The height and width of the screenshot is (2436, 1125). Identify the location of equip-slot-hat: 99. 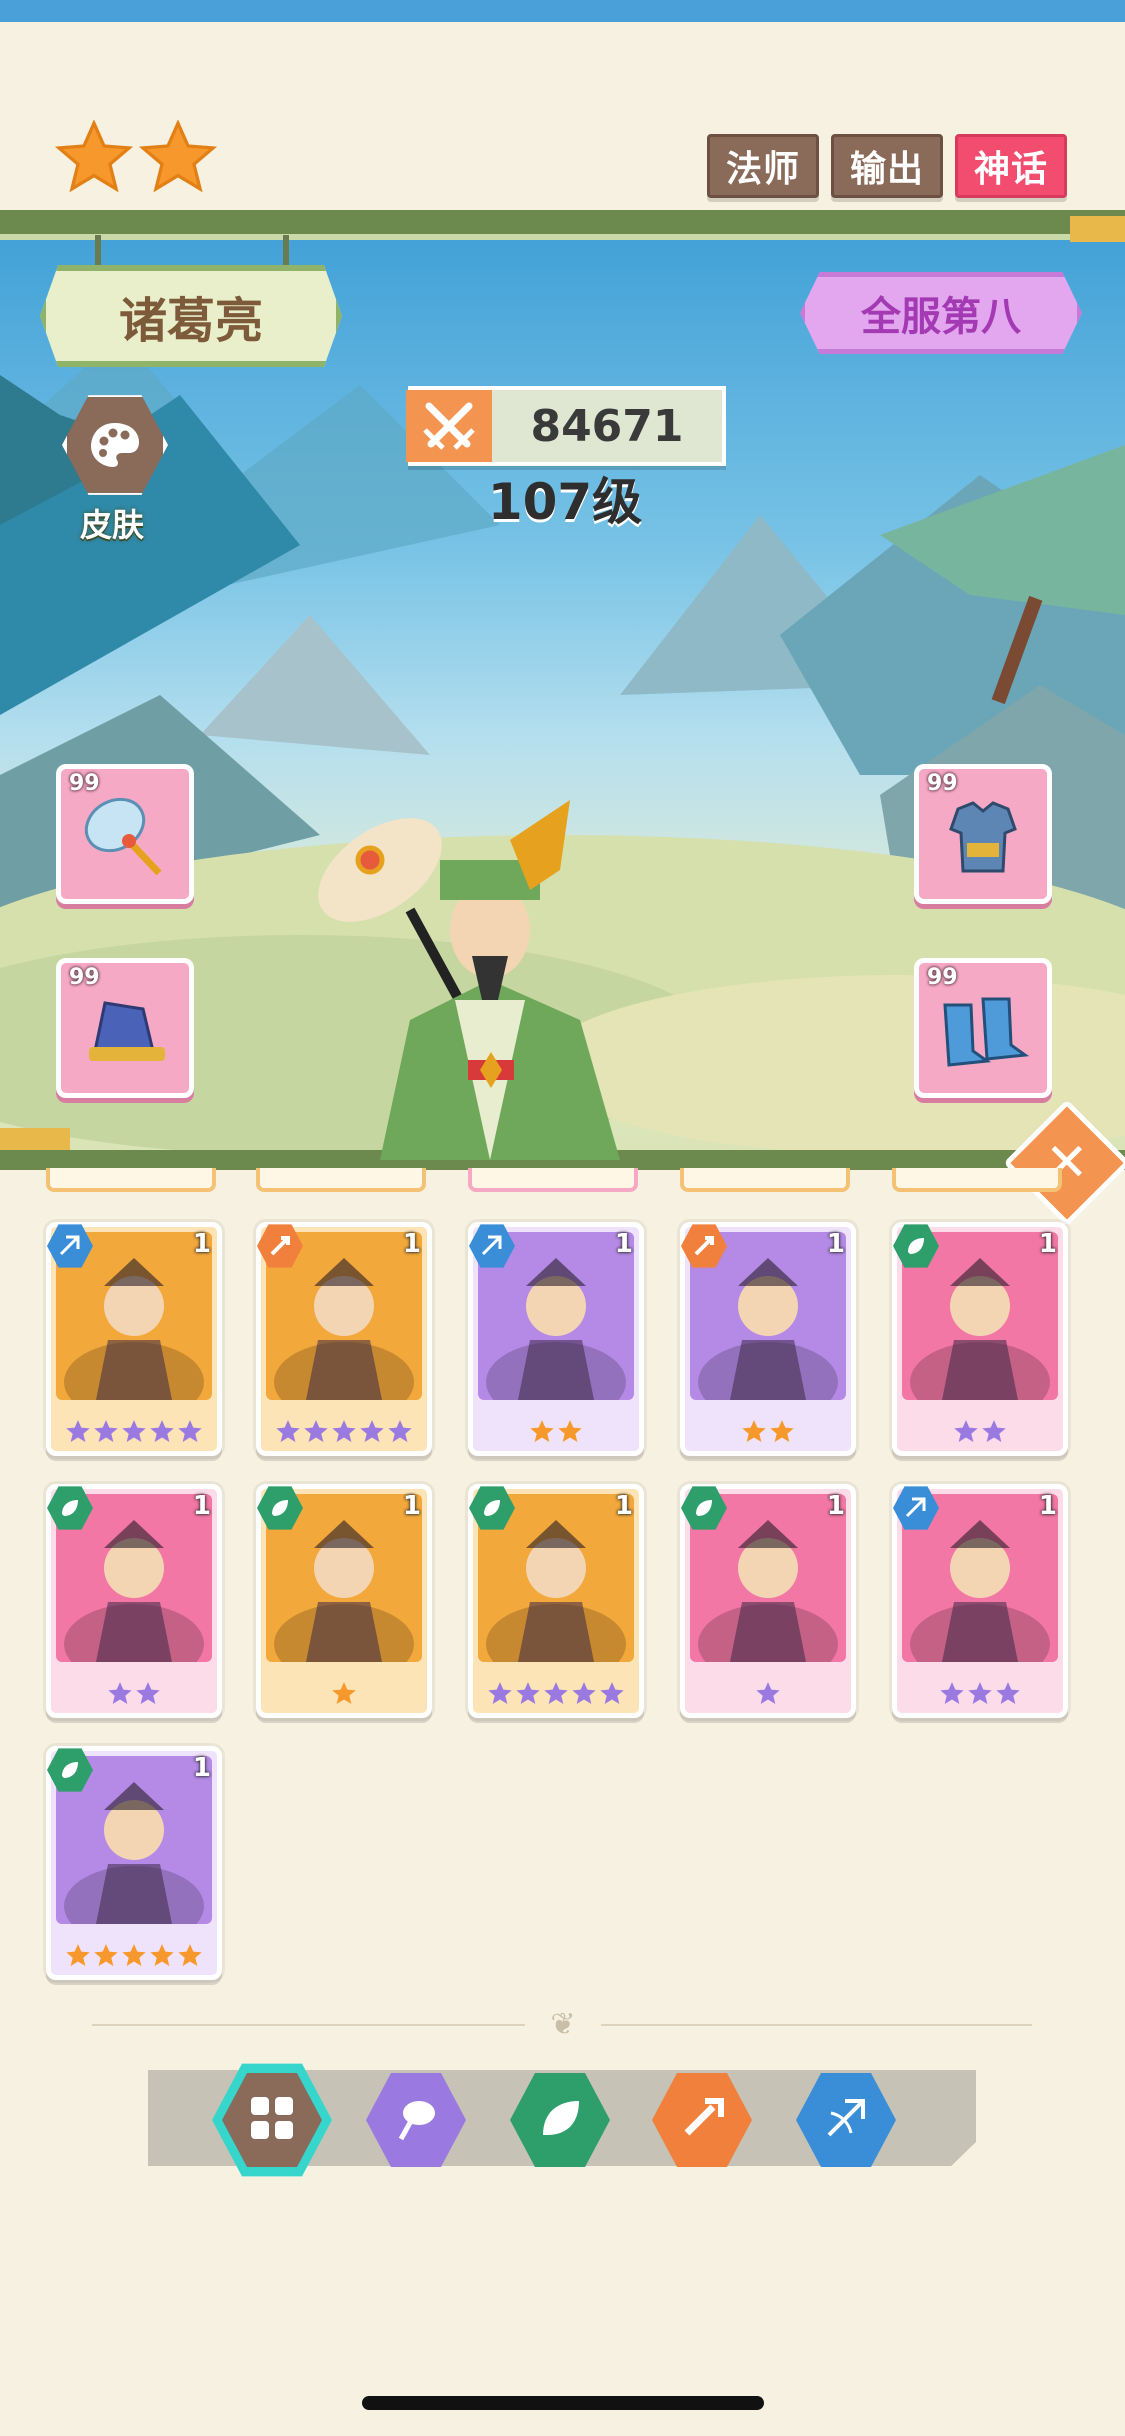
(125, 1028).